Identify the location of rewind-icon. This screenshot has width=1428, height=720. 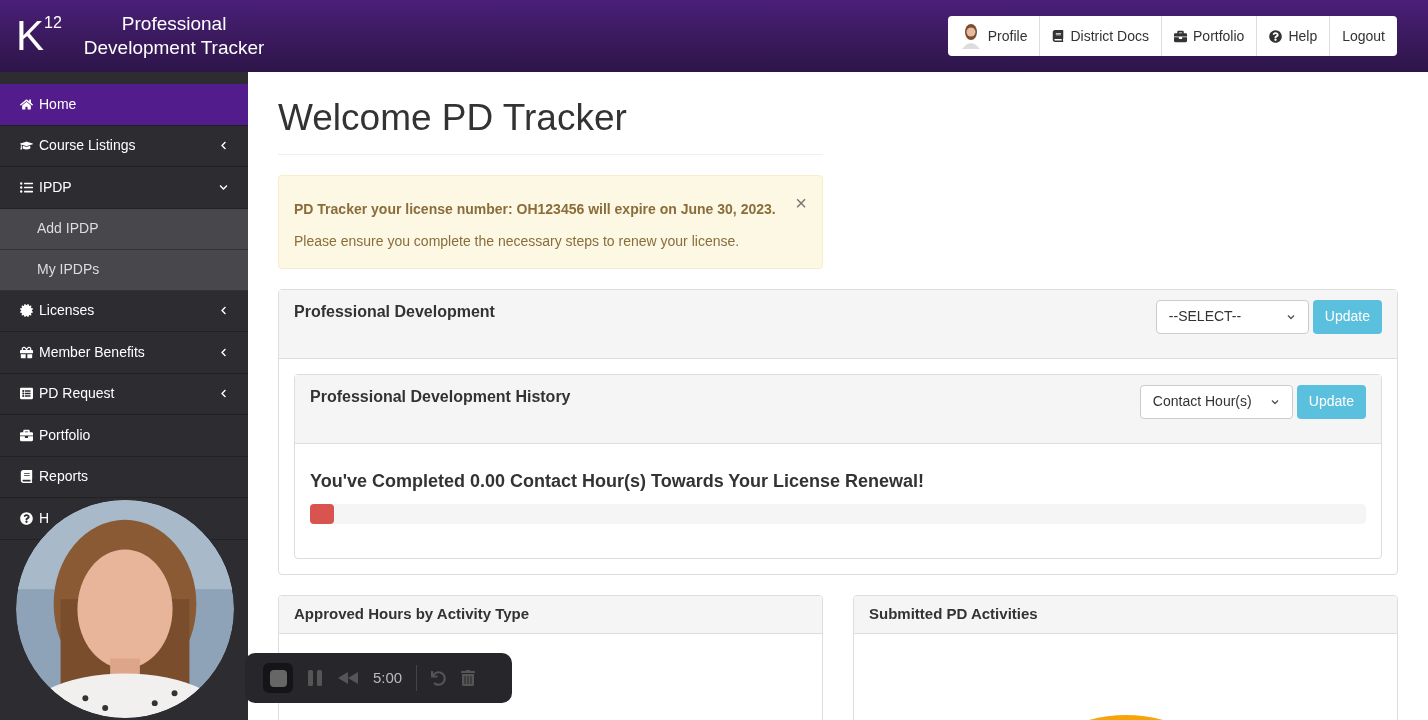
(348, 678).